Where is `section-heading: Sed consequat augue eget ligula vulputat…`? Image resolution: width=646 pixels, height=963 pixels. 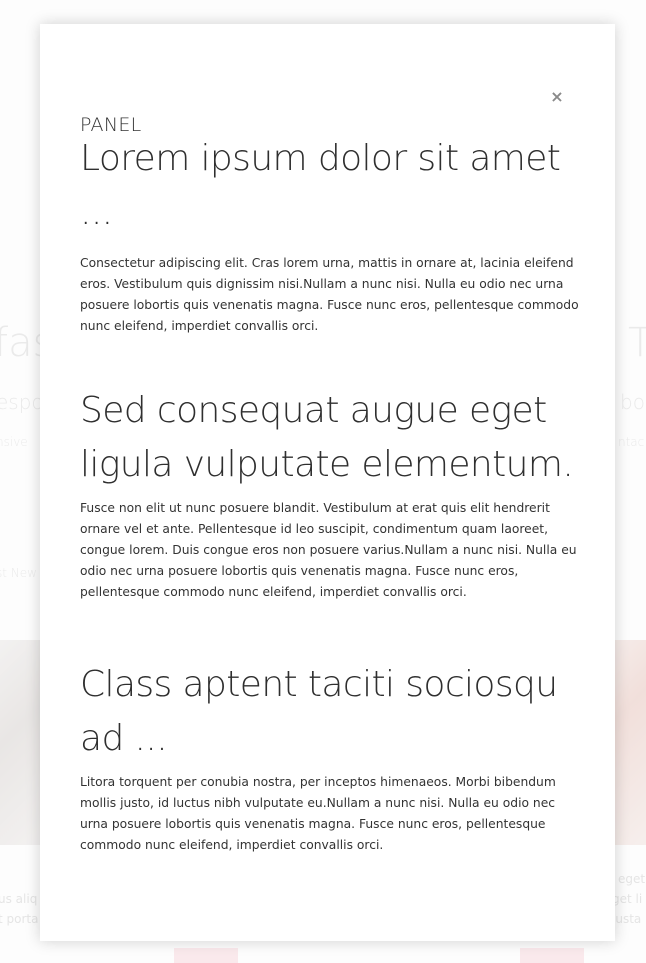
section-heading: Sed consequat augue eget ligula vulputat… is located at coordinates (327, 437).